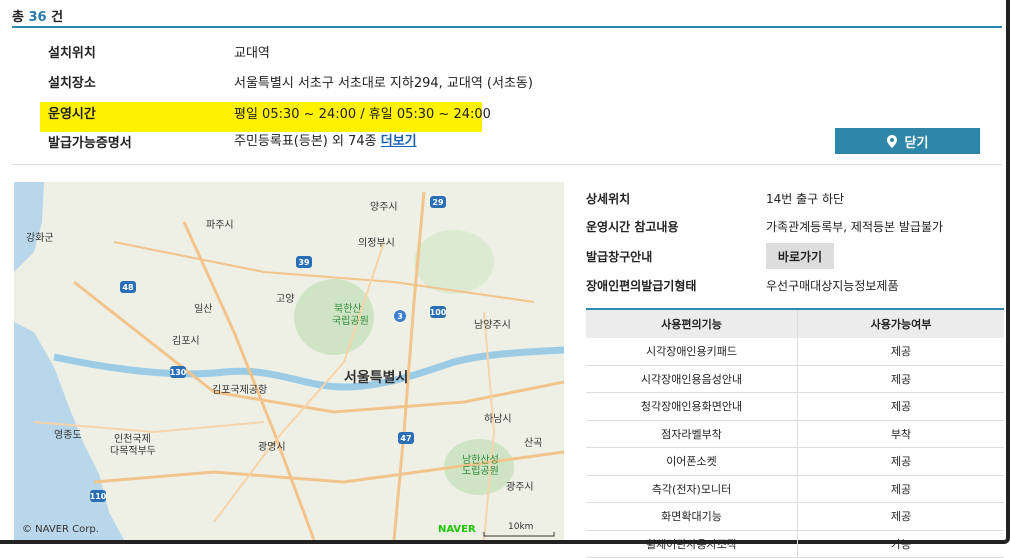 Image resolution: width=1010 pixels, height=558 pixels. Describe the element at coordinates (916, 143) in the screenshot. I see `close-button-label: 닫기` at that location.